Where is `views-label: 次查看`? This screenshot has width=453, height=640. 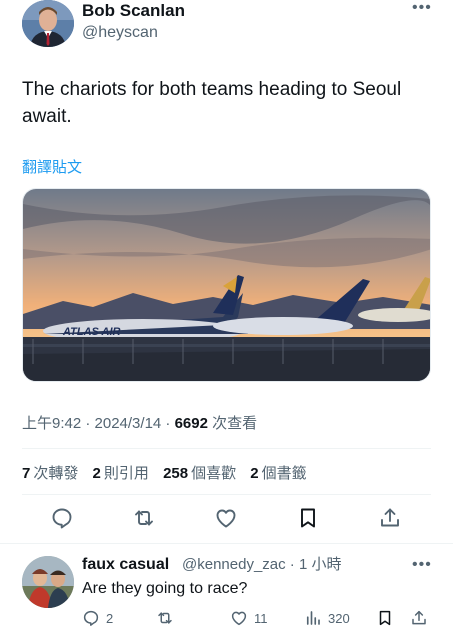
views-label: 次查看 is located at coordinates (232, 423).